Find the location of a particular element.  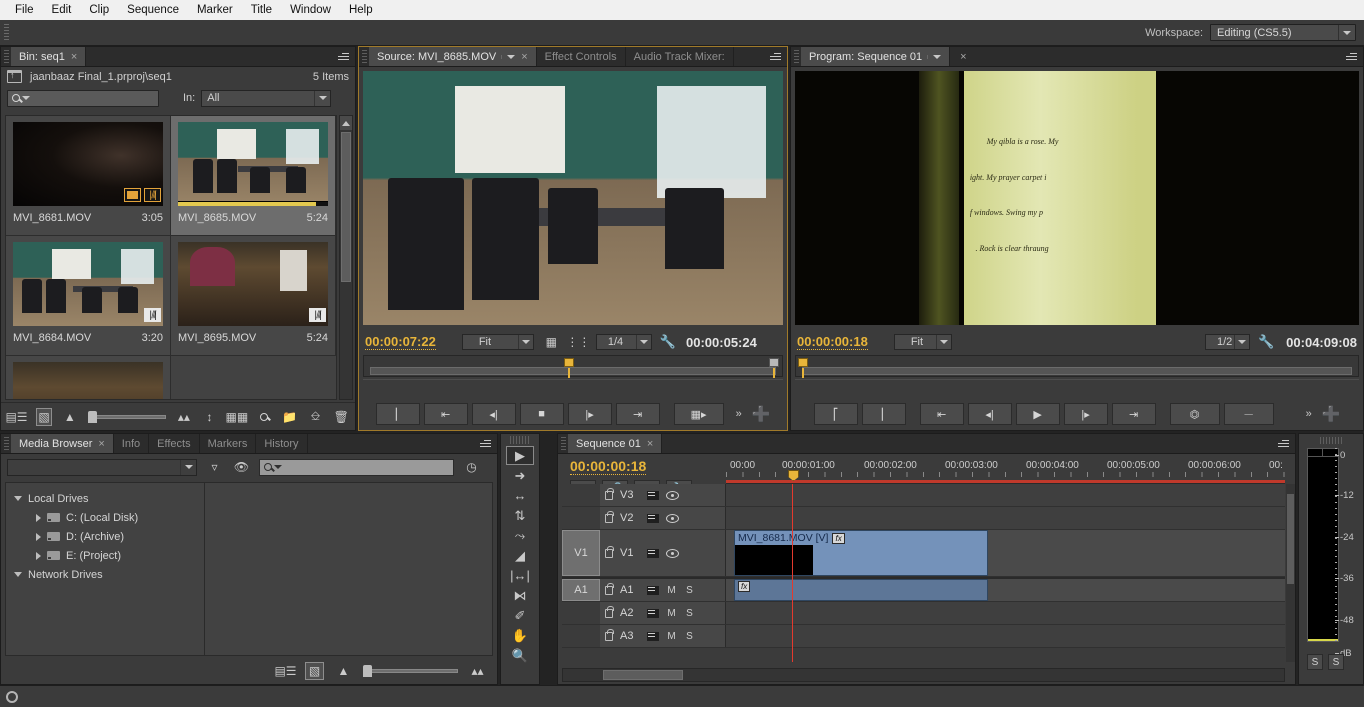

source-target-v1: V1 is located at coordinates (581, 553).